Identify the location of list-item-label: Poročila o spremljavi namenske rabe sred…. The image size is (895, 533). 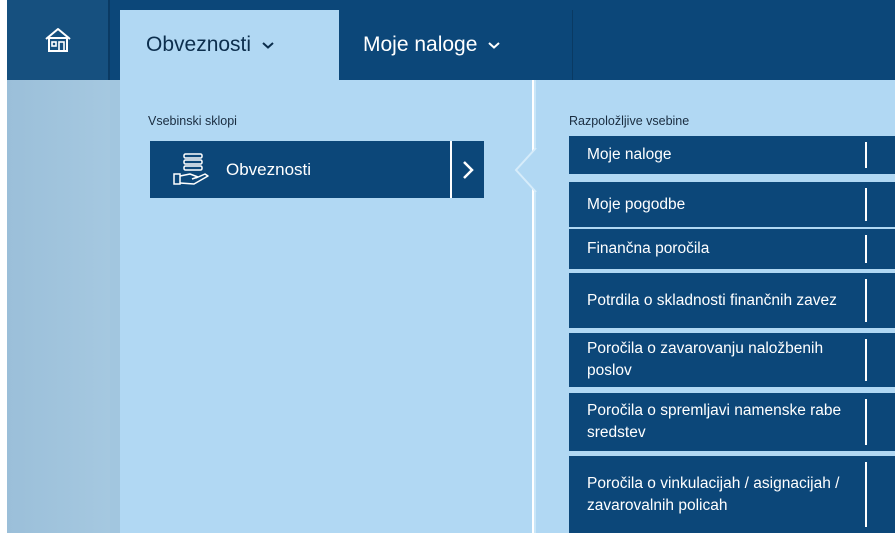
(714, 421).